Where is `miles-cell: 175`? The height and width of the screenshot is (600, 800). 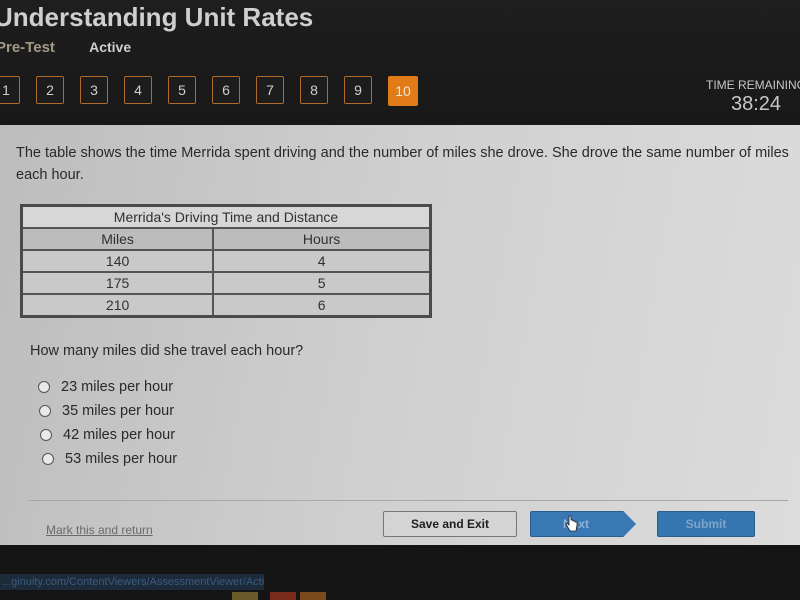 miles-cell: 175 is located at coordinates (117, 283).